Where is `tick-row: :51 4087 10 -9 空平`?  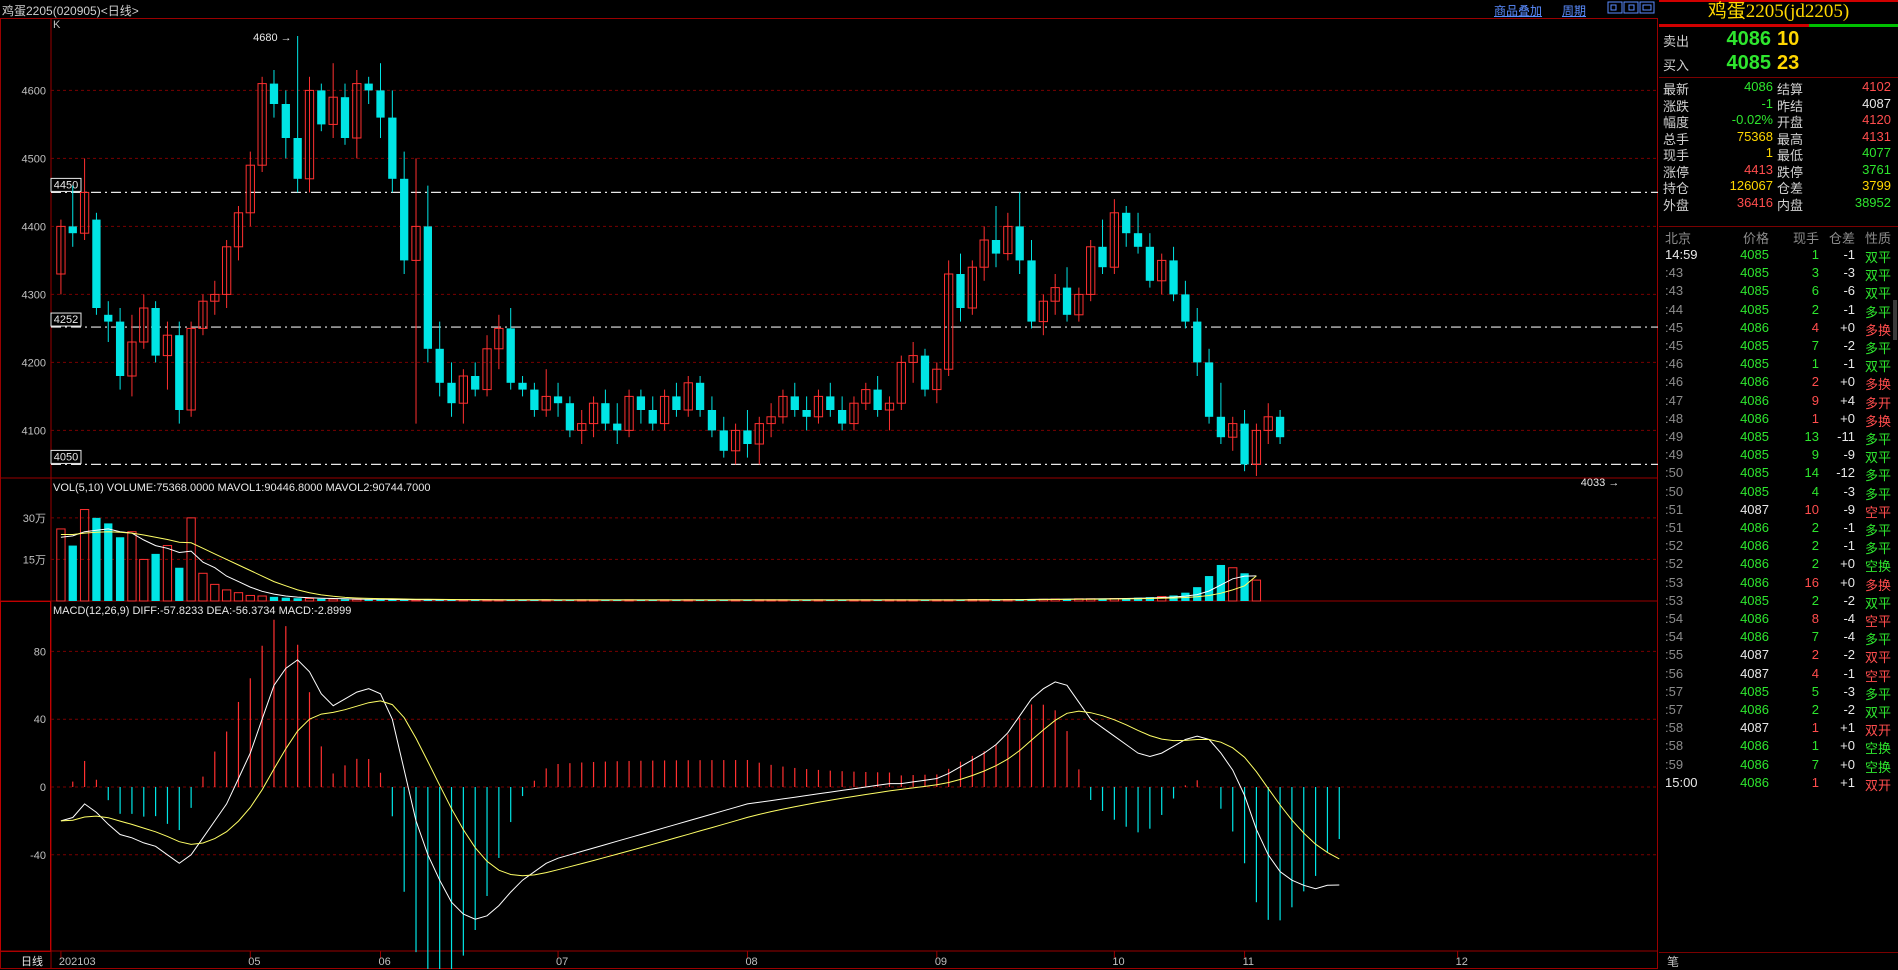 tick-row: :51 4087 10 -9 空平 is located at coordinates (1778, 511).